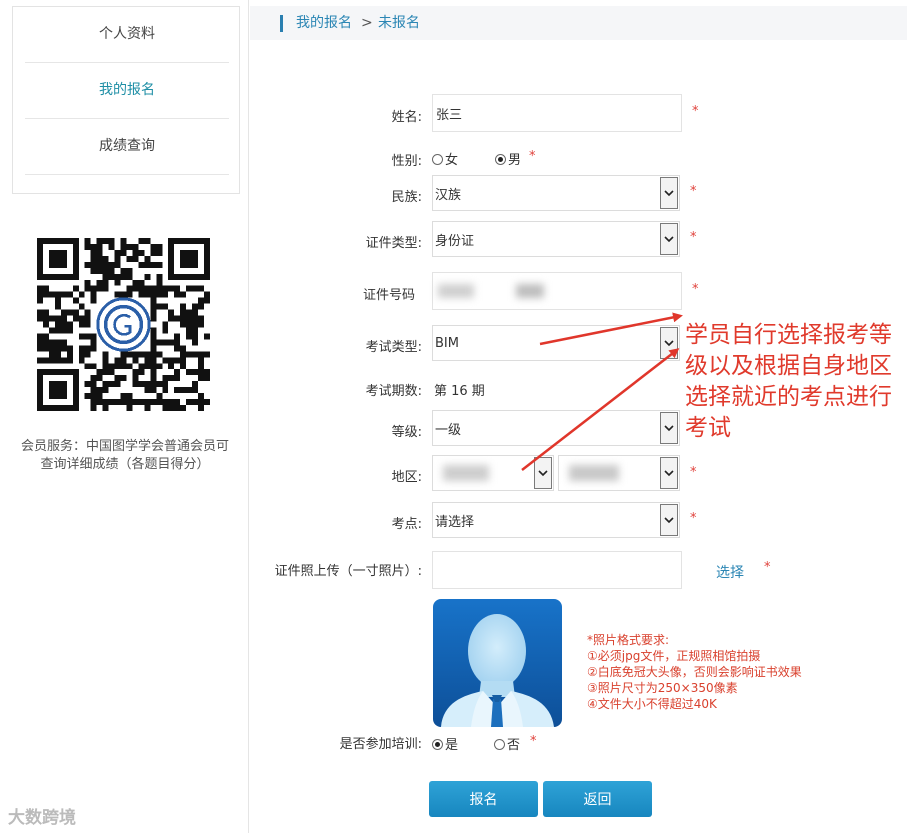  What do you see at coordinates (788, 381) in the screenshot?
I see `annotation-text: 学员自行选择报考等级以及根据自身地区选择就近的考点进行考试` at bounding box center [788, 381].